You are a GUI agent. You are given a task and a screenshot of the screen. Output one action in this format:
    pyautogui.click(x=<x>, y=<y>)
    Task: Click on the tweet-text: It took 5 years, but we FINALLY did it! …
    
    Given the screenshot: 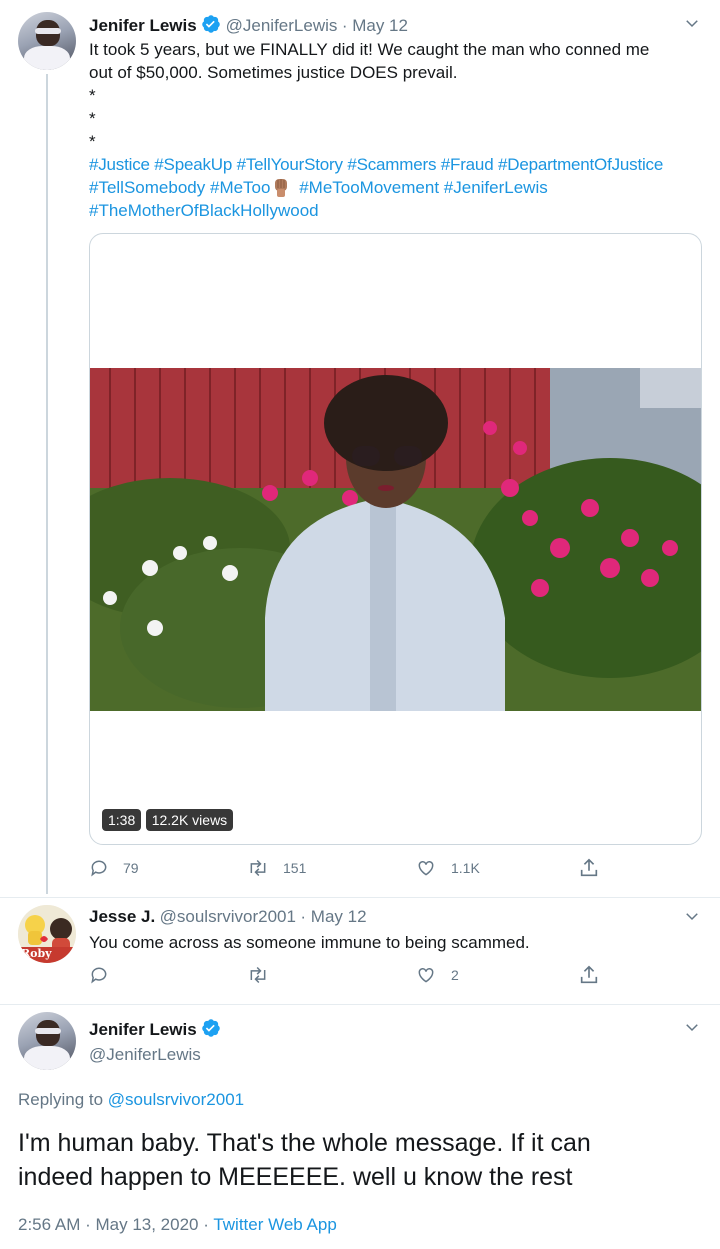 What is the action you would take?
    pyautogui.click(x=399, y=130)
    